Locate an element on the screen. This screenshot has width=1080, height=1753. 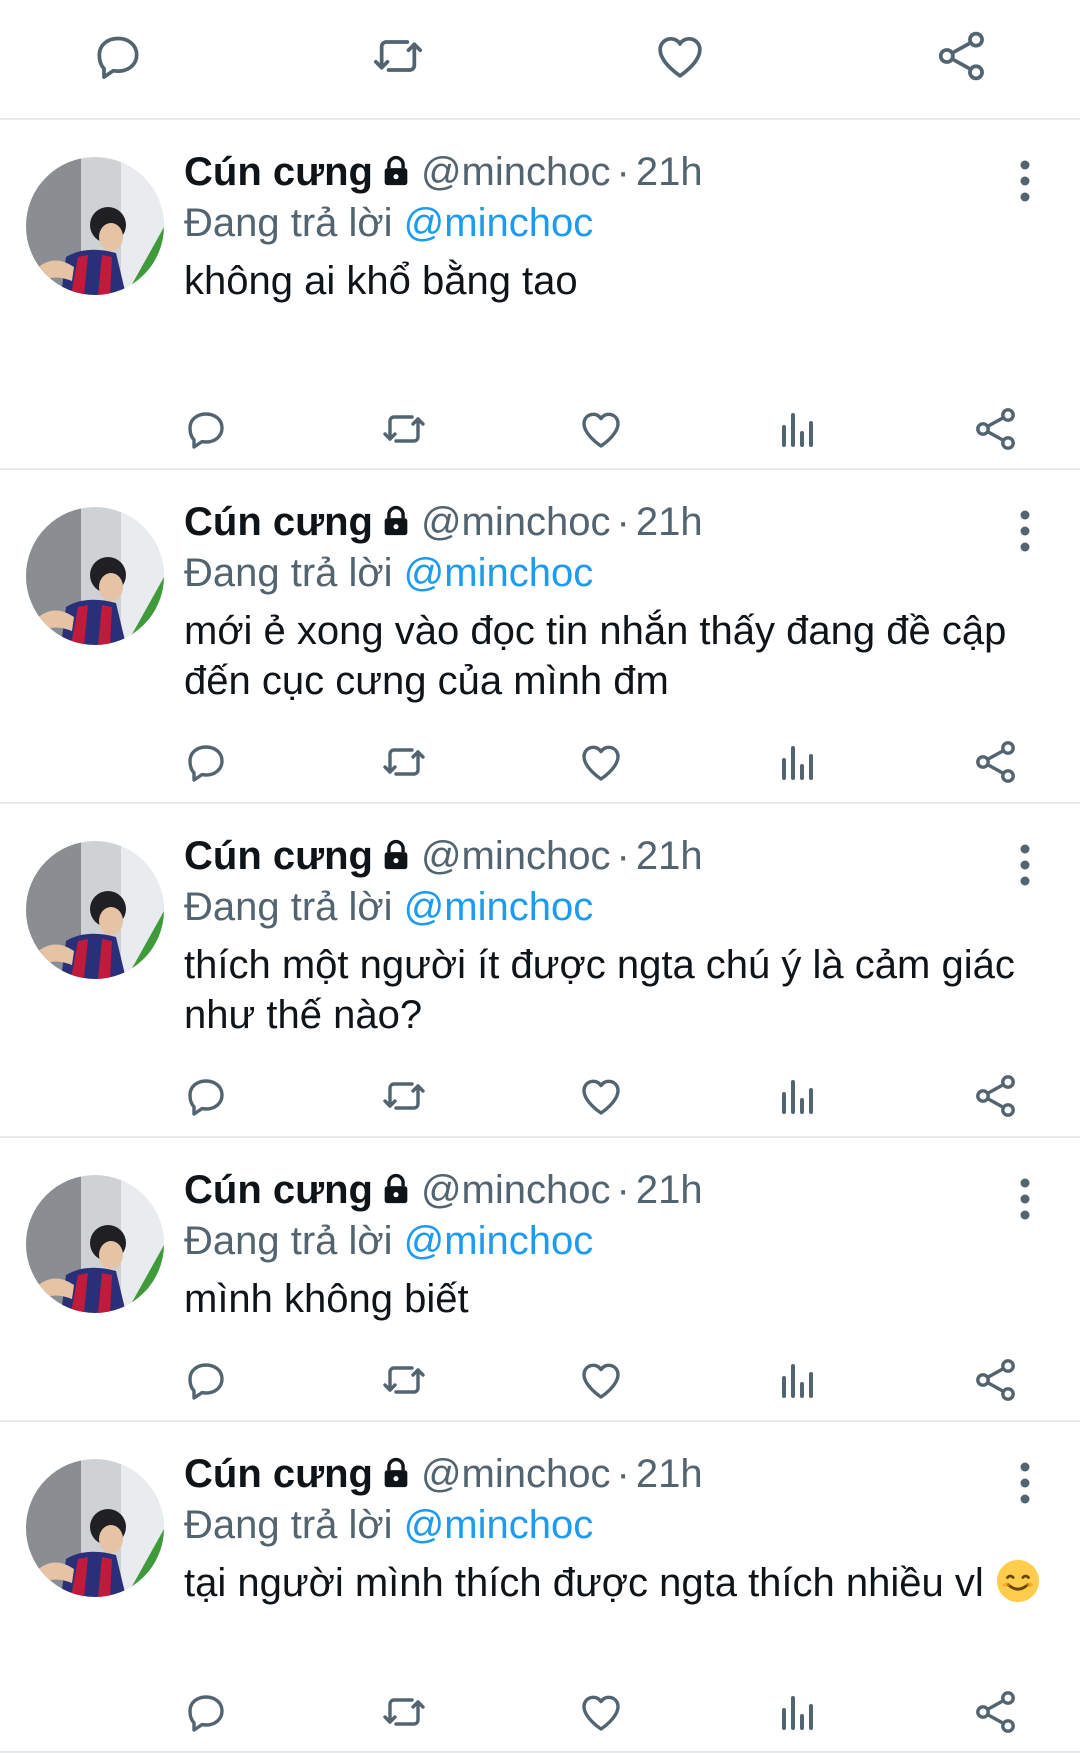
smiling-face-emoji is located at coordinates (1018, 1581).